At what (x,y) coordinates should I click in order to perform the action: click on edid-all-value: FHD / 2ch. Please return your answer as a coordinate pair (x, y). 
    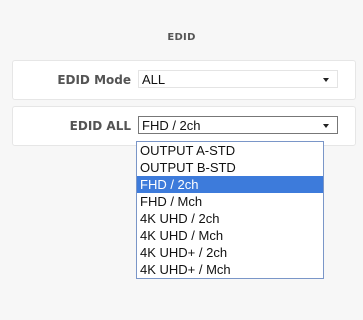
    Looking at the image, I should click on (171, 125).